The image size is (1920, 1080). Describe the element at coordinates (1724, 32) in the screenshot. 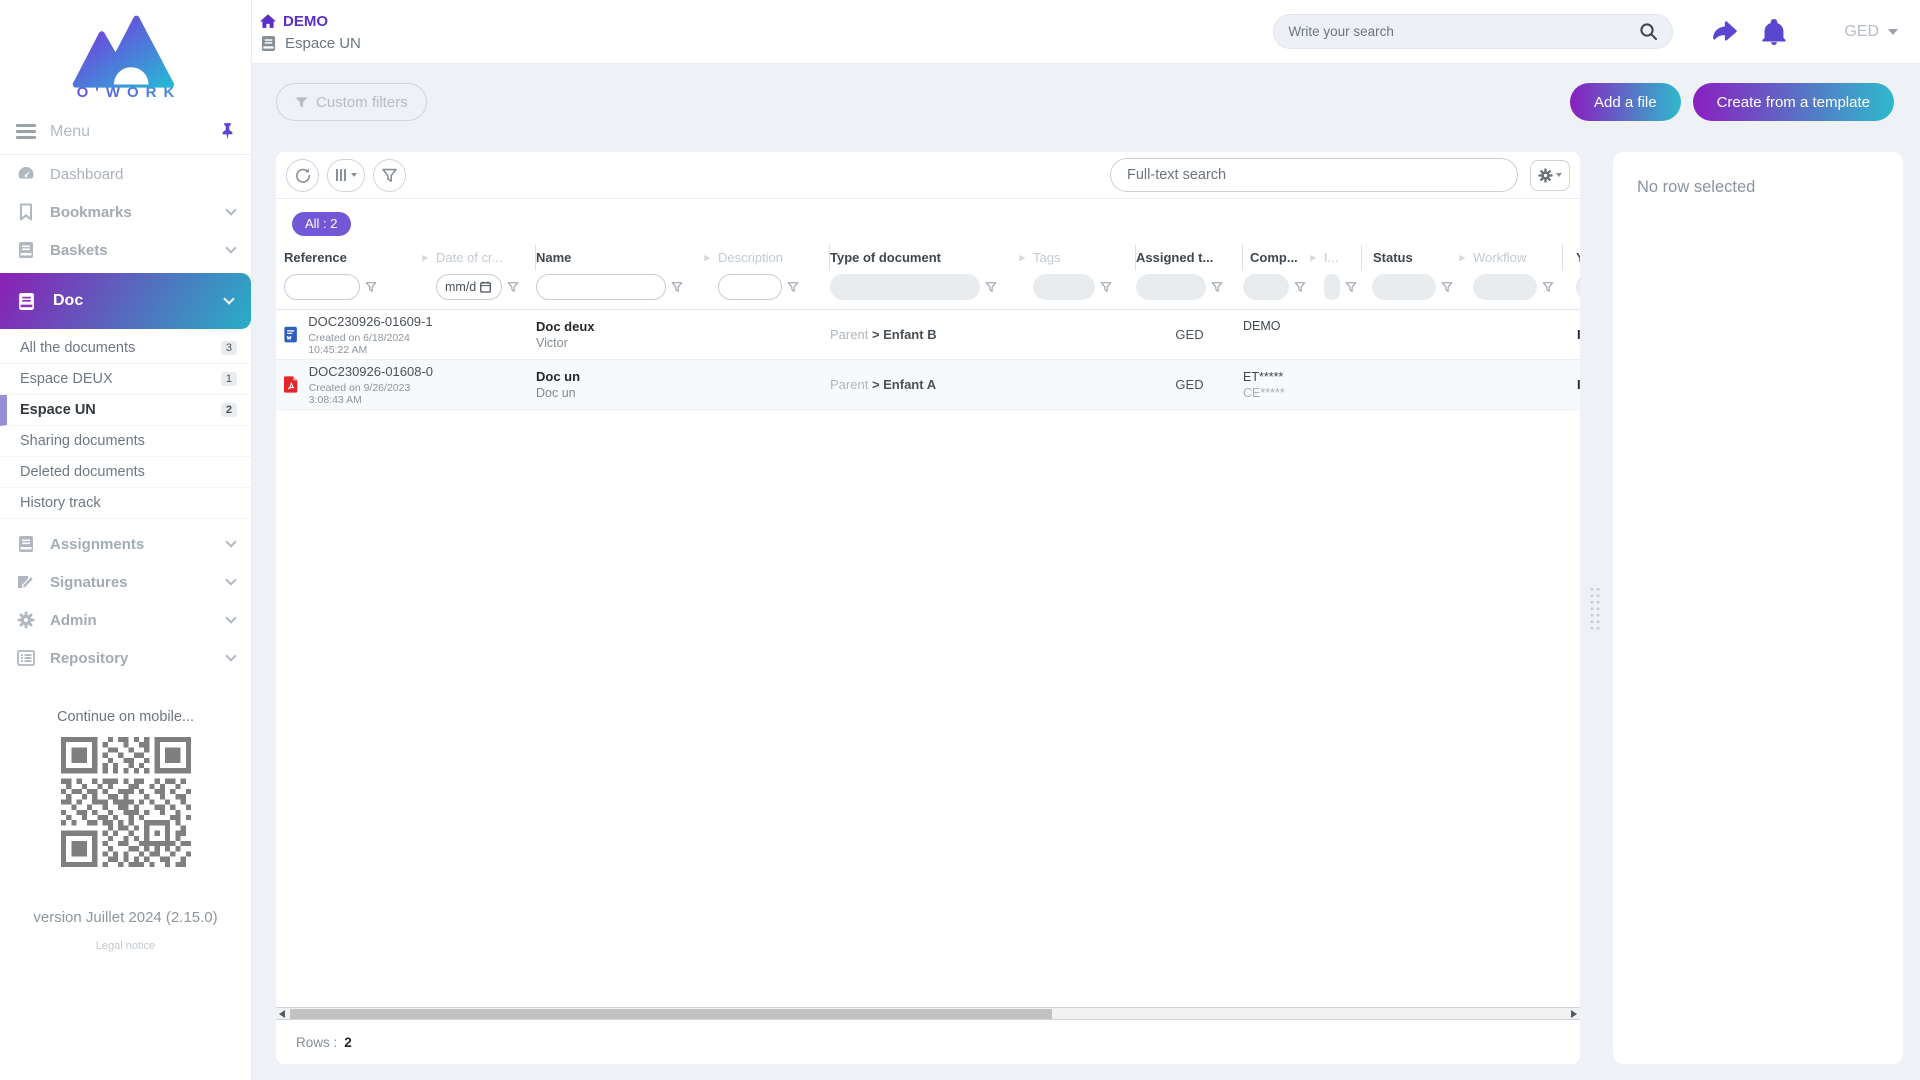

I see `share-icon` at that location.